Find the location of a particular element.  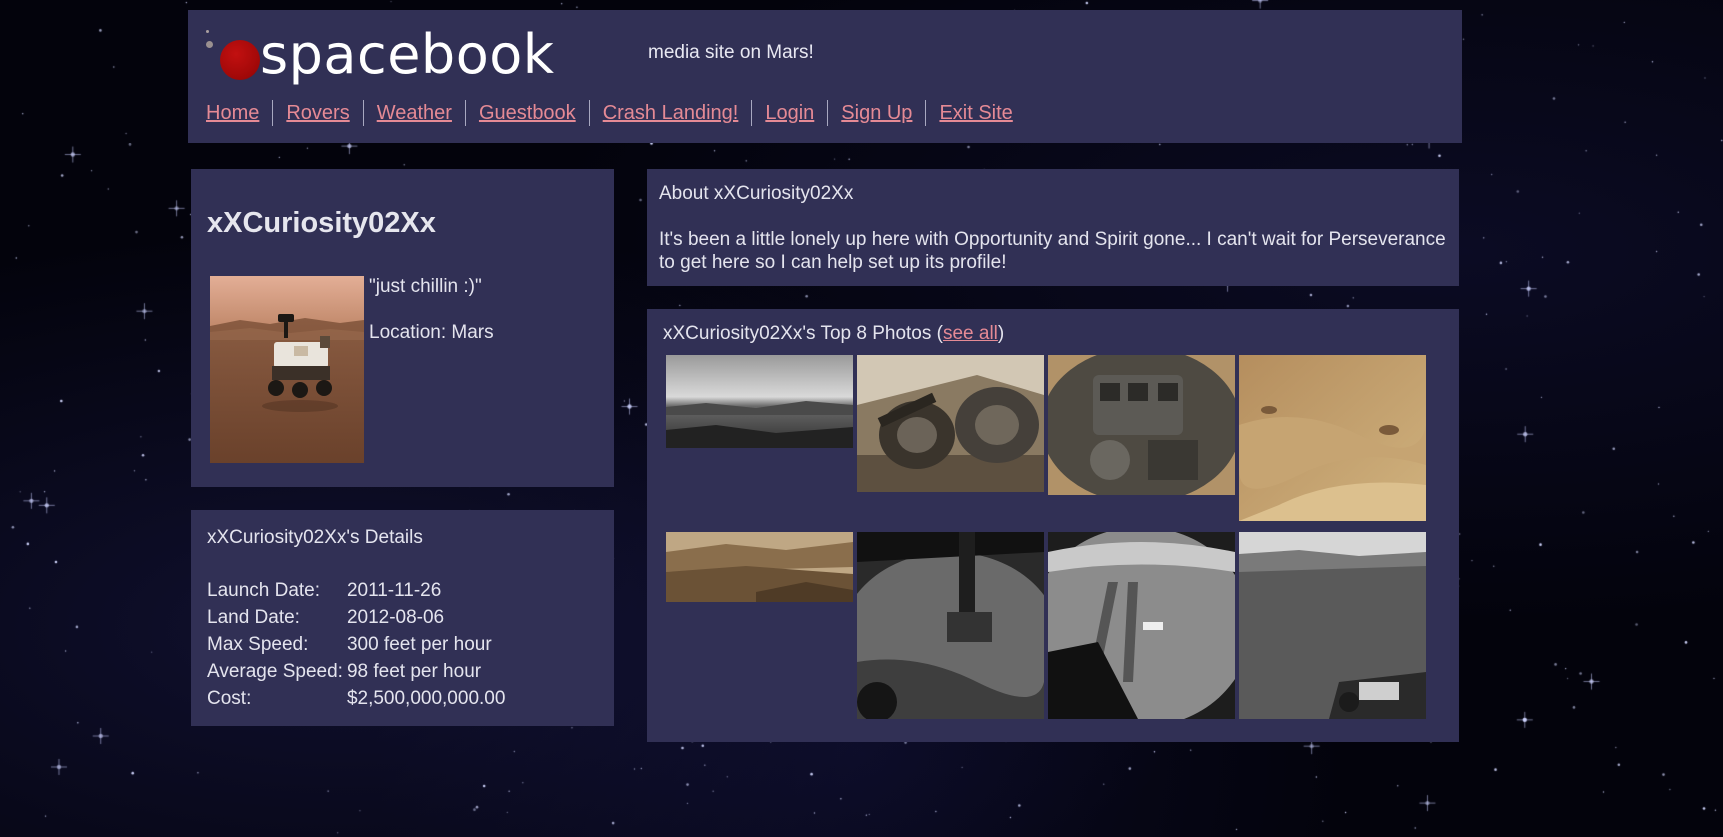

profile-avatar is located at coordinates (287, 369).